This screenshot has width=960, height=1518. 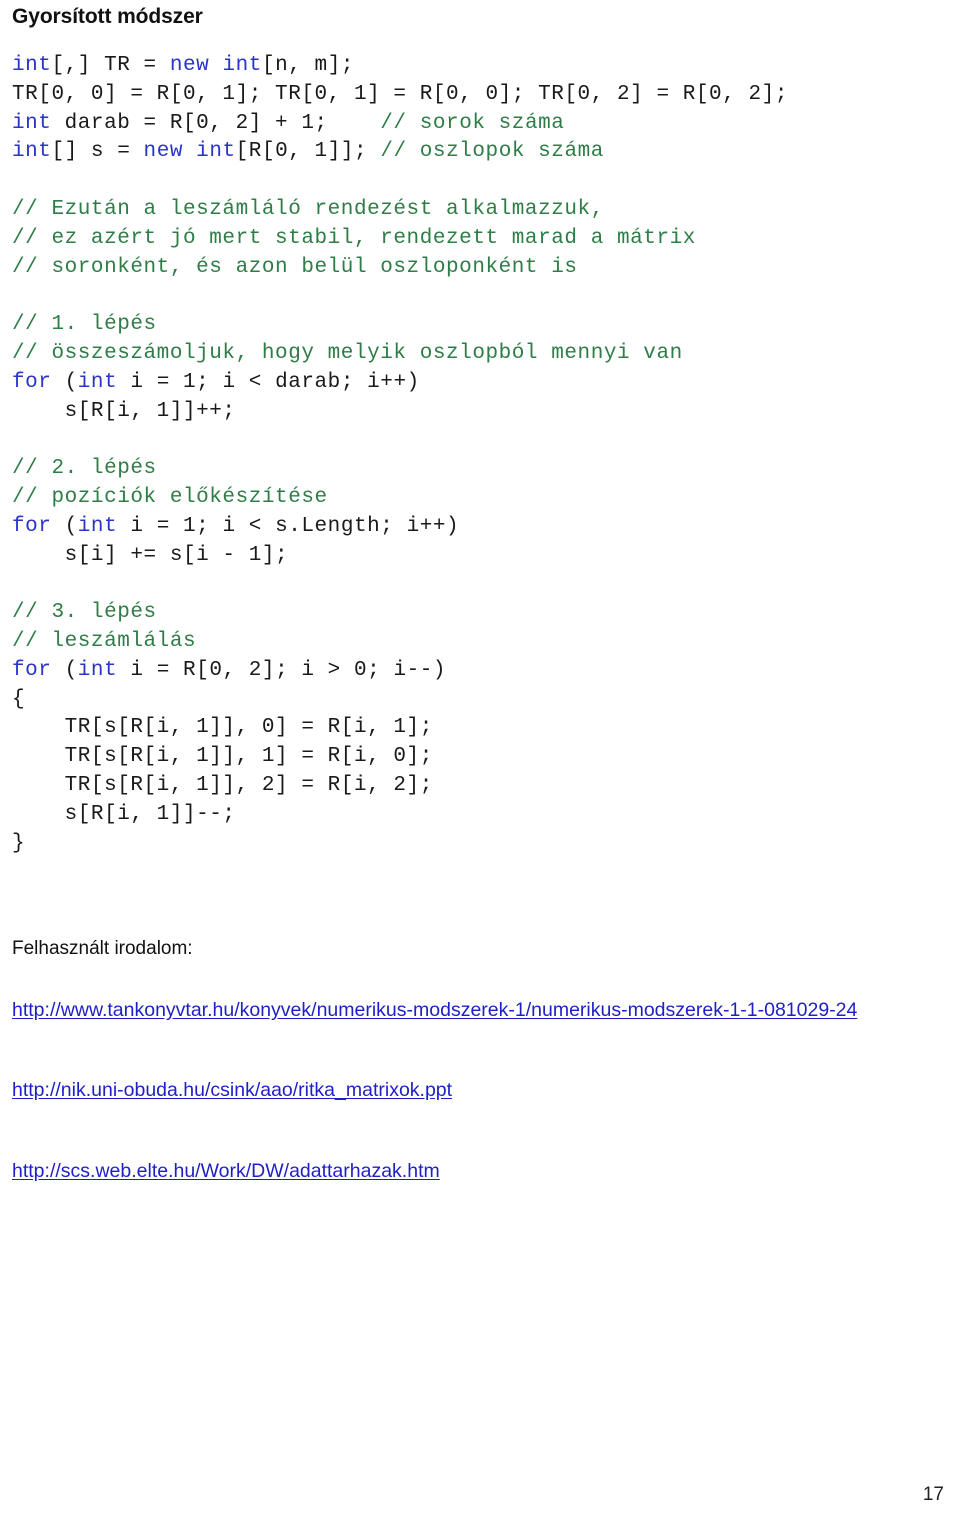 I want to click on code-token-cm: // 3. lépés, so click(x=84, y=613).